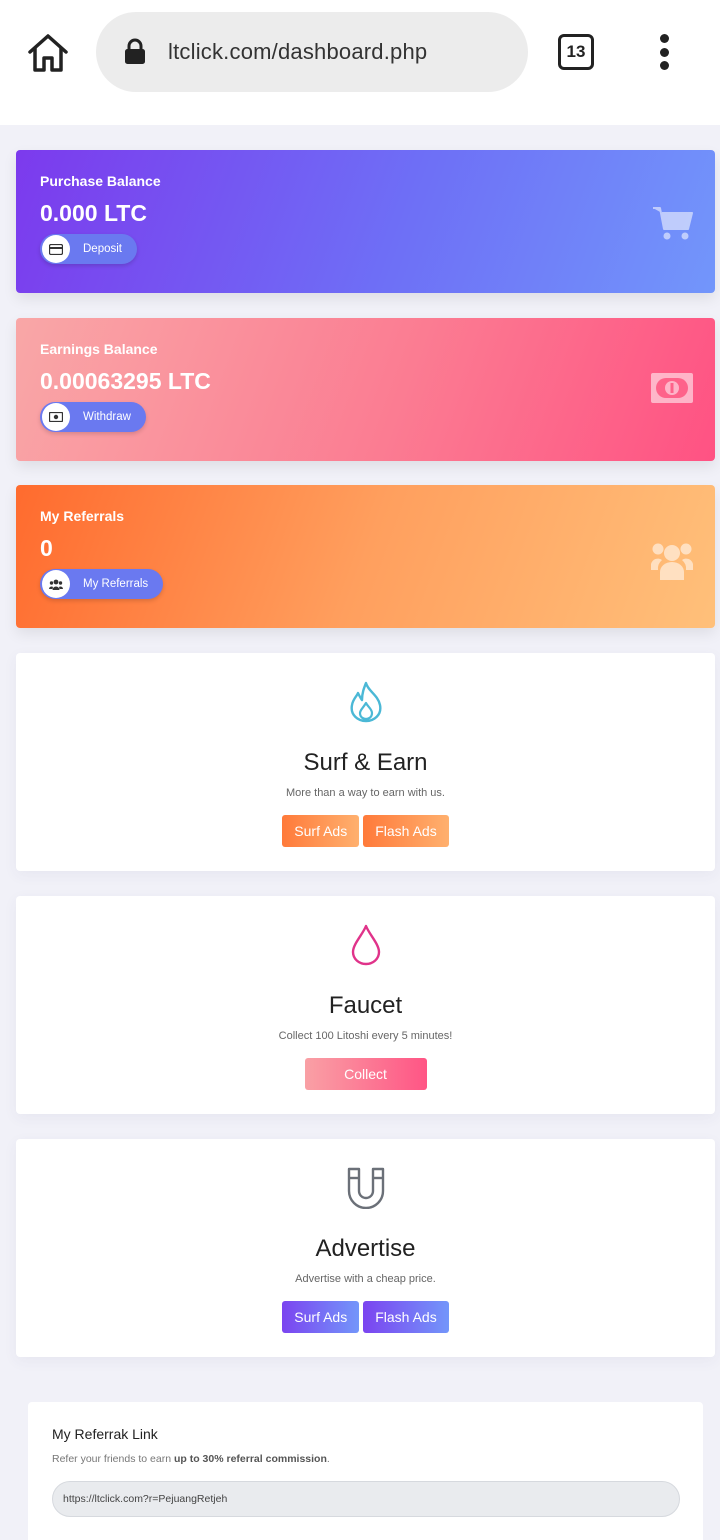 This screenshot has height=1540, width=720. I want to click on card-label: Earnings Balance, so click(99, 349).